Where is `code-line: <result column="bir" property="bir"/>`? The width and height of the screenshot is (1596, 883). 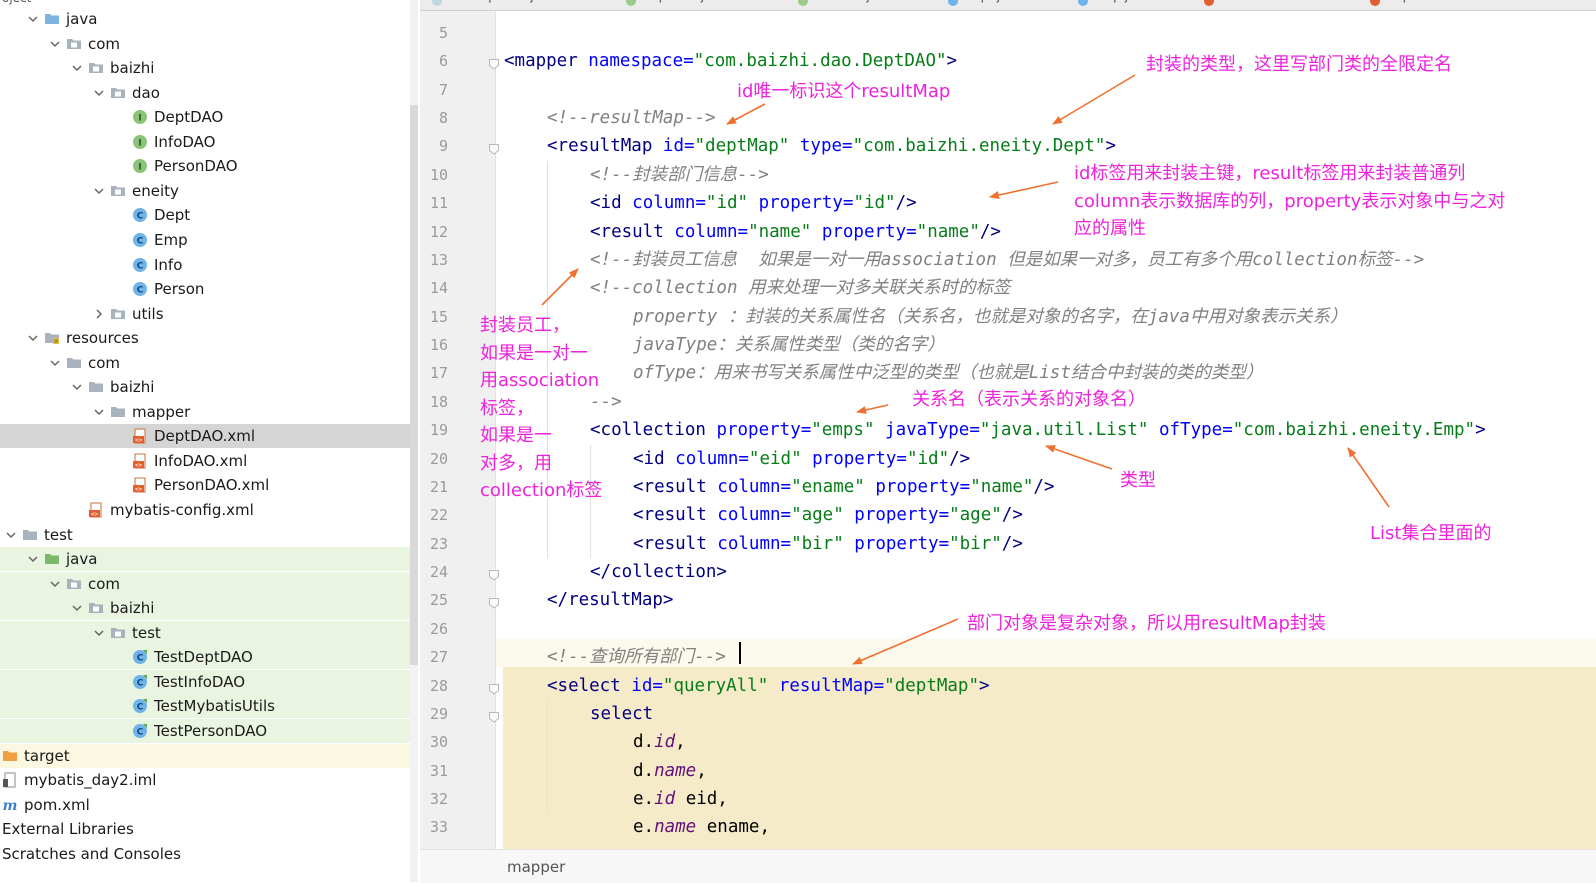 code-line: <result column="bir" property="bir"/> is located at coordinates (828, 544).